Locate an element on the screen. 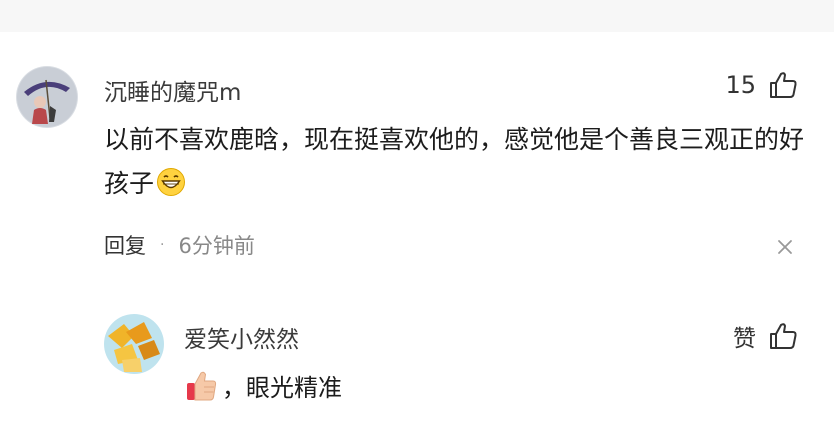 The height and width of the screenshot is (430, 834). like-count: 15 is located at coordinates (740, 85).